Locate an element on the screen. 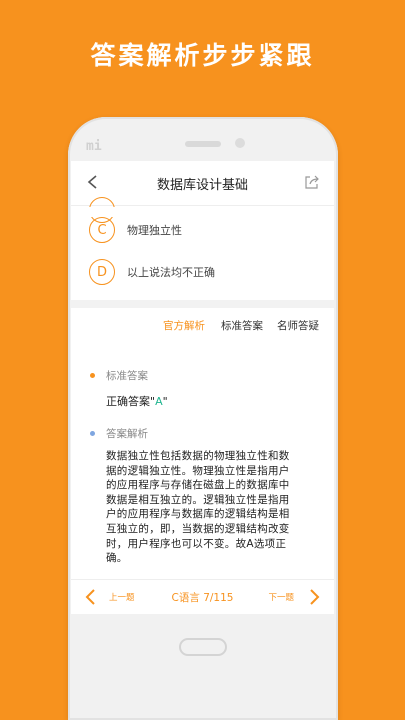 This screenshot has height=720, width=405. tab-standard-answer: 标准答案 is located at coordinates (242, 325).